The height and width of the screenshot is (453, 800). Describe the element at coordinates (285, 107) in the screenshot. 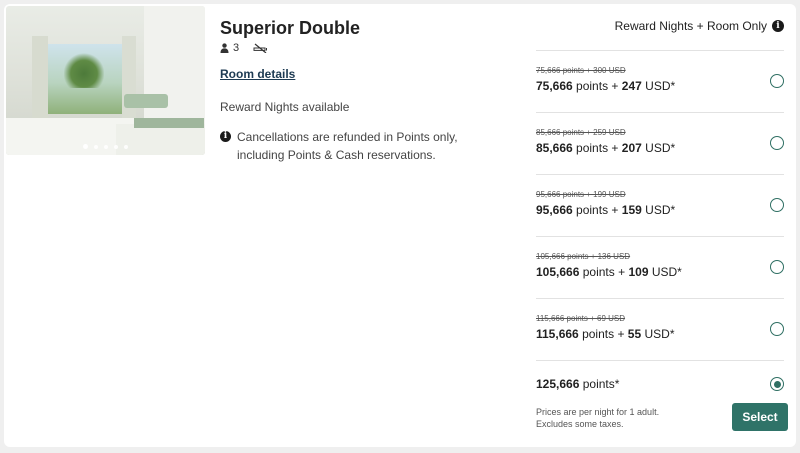

I see `availability-text: Reward Nights available` at that location.